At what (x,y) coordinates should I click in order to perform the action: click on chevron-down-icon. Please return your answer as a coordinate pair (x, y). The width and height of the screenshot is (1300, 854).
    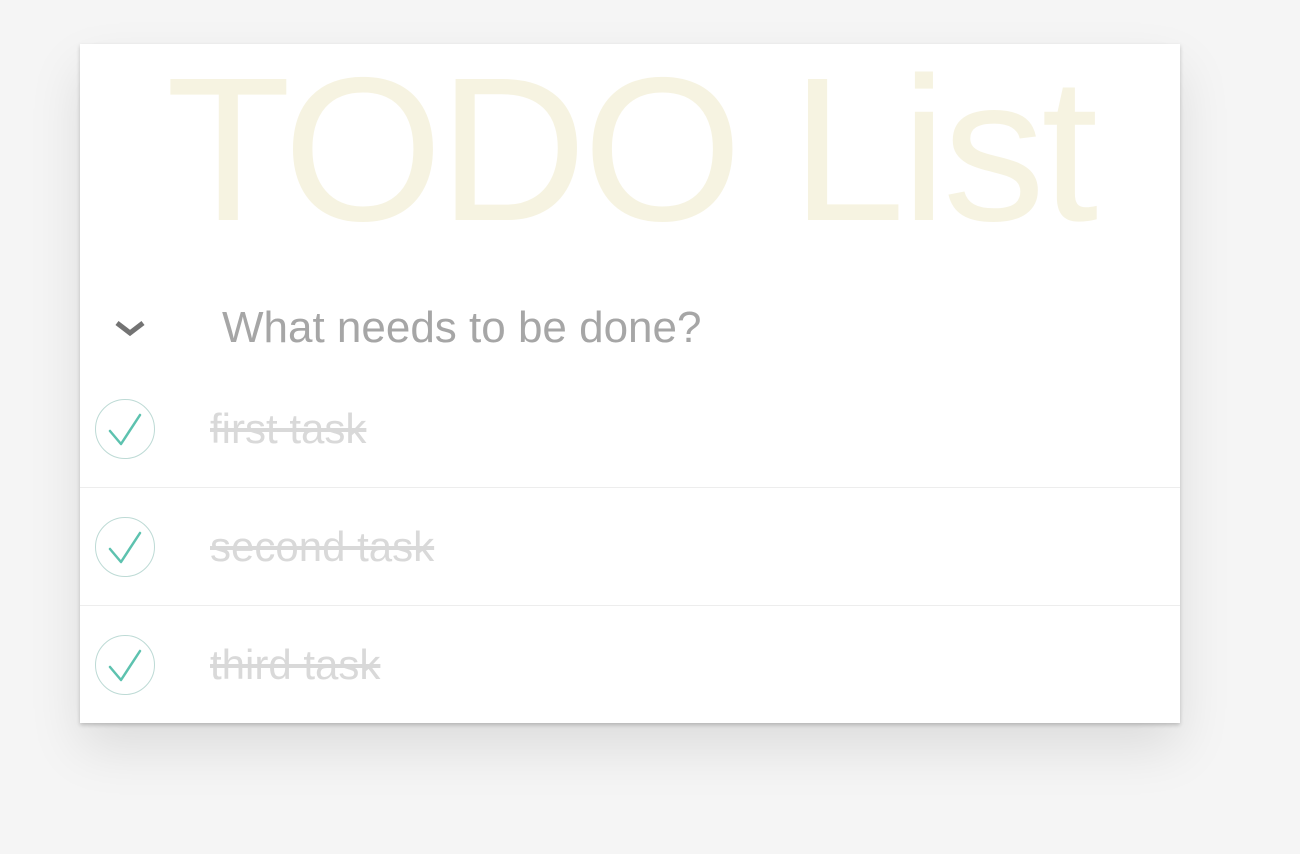
    Looking at the image, I should click on (130, 329).